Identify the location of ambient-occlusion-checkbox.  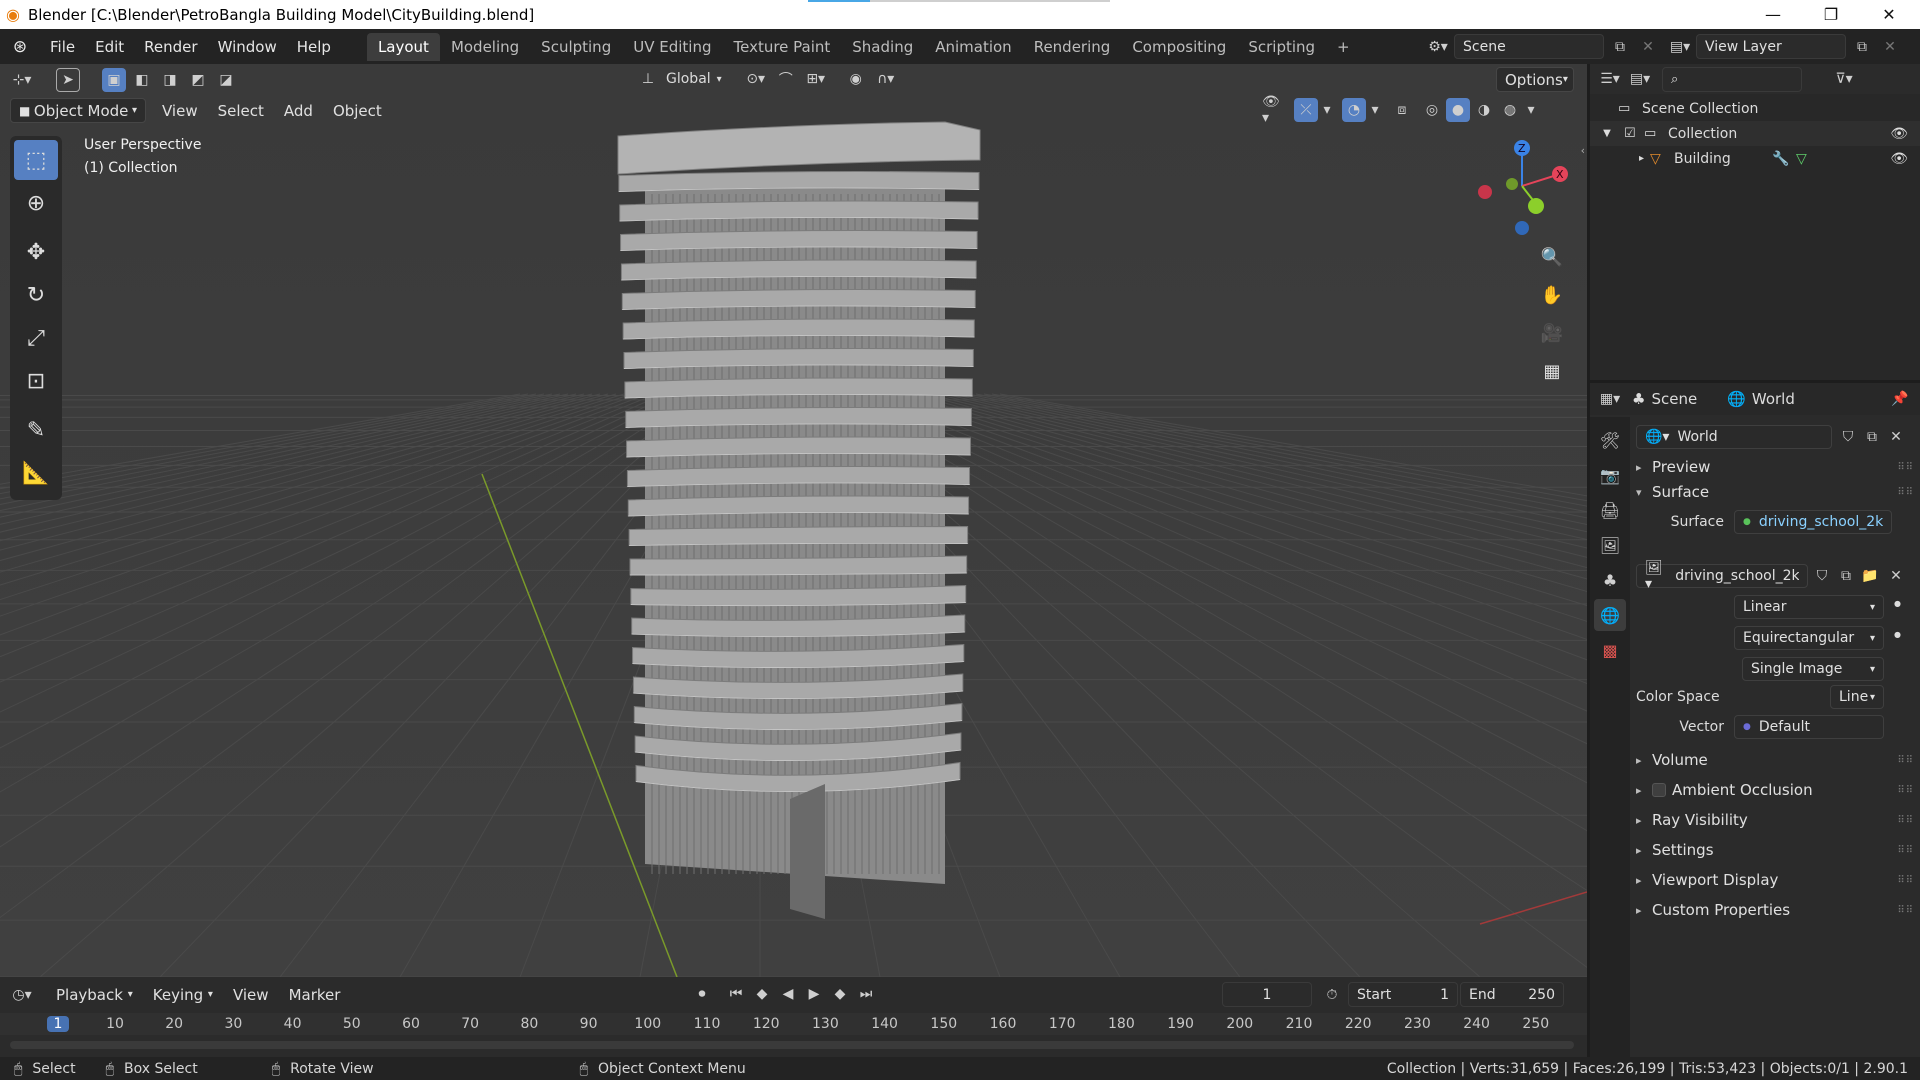
(1659, 790).